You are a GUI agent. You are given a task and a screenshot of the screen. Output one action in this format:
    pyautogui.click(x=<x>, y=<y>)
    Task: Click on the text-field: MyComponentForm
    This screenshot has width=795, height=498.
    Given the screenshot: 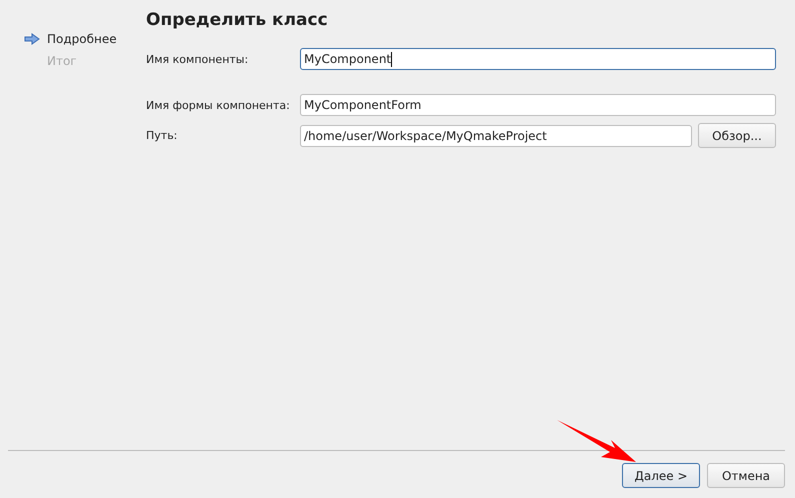 What is the action you would take?
    pyautogui.click(x=538, y=105)
    